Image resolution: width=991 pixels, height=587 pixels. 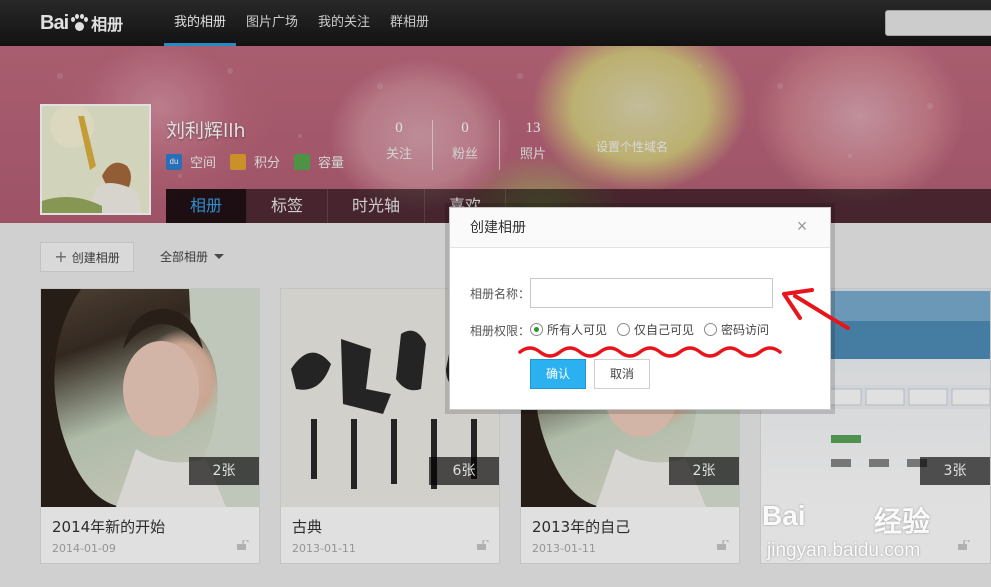 What do you see at coordinates (902, 521) in the screenshot?
I see `watermark-jingyan: 经验` at bounding box center [902, 521].